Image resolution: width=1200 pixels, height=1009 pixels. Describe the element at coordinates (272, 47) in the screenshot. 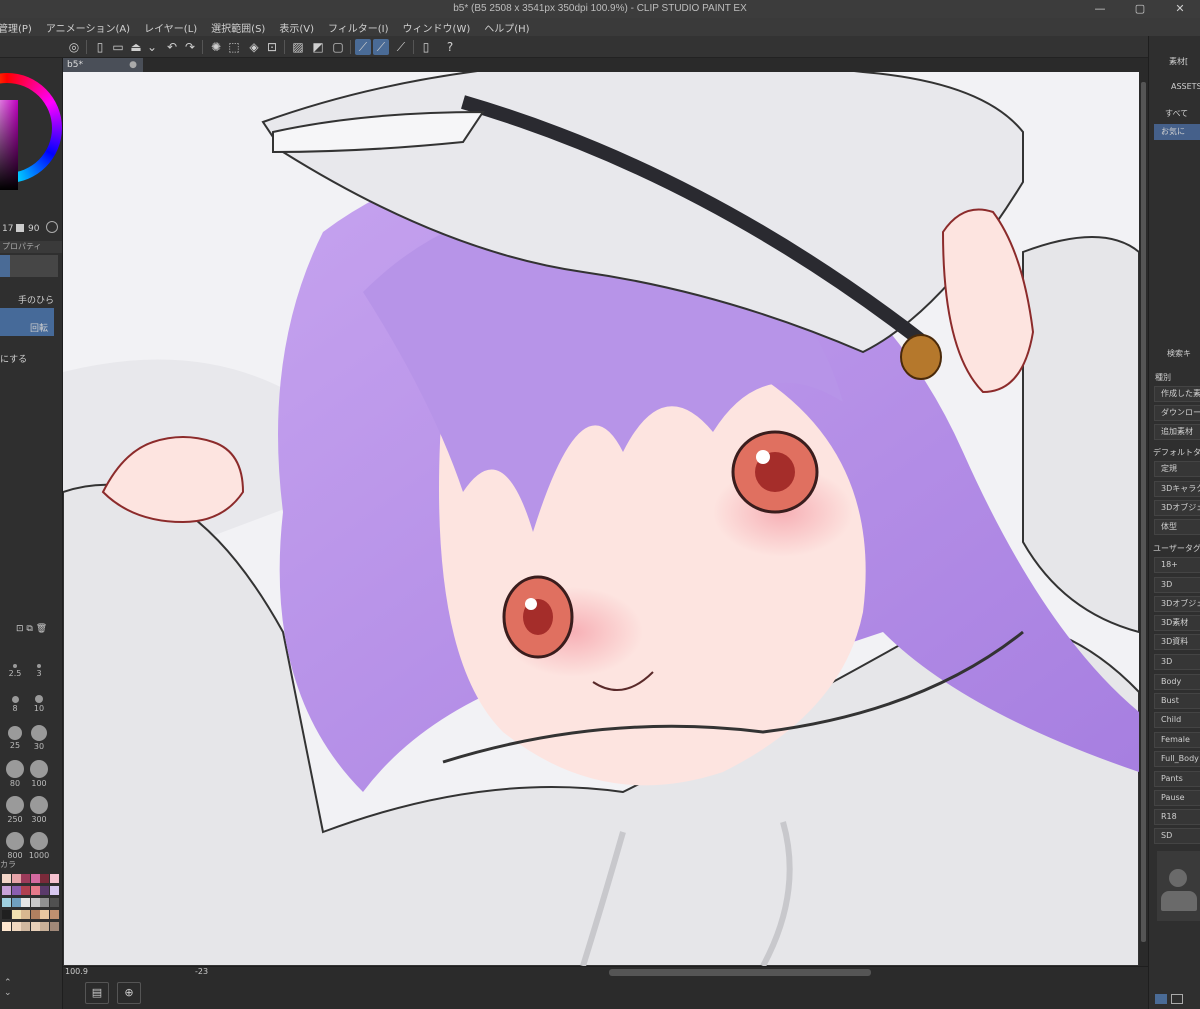

I see `transform-icon: ⊡` at that location.